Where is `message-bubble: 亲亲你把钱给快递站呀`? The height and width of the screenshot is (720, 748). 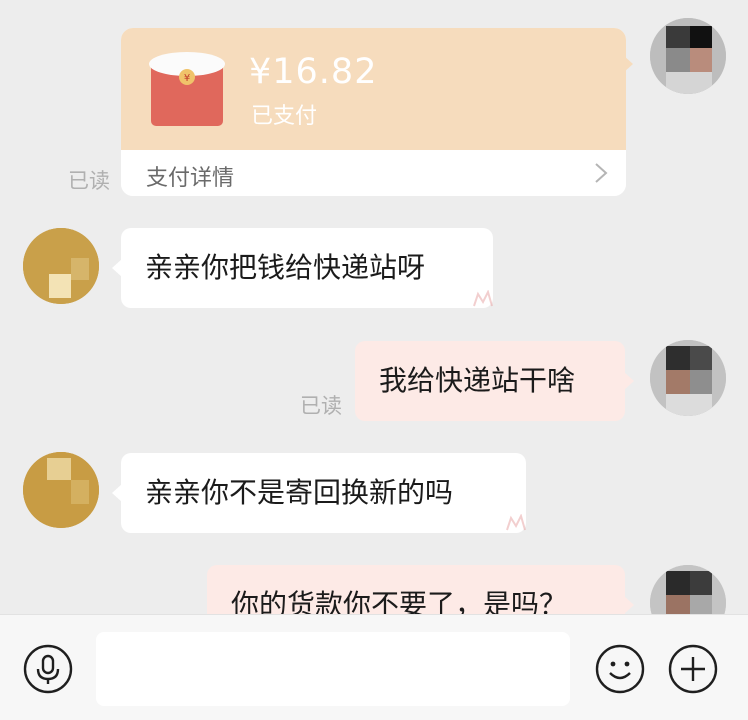 message-bubble: 亲亲你把钱给快递站呀 is located at coordinates (307, 268).